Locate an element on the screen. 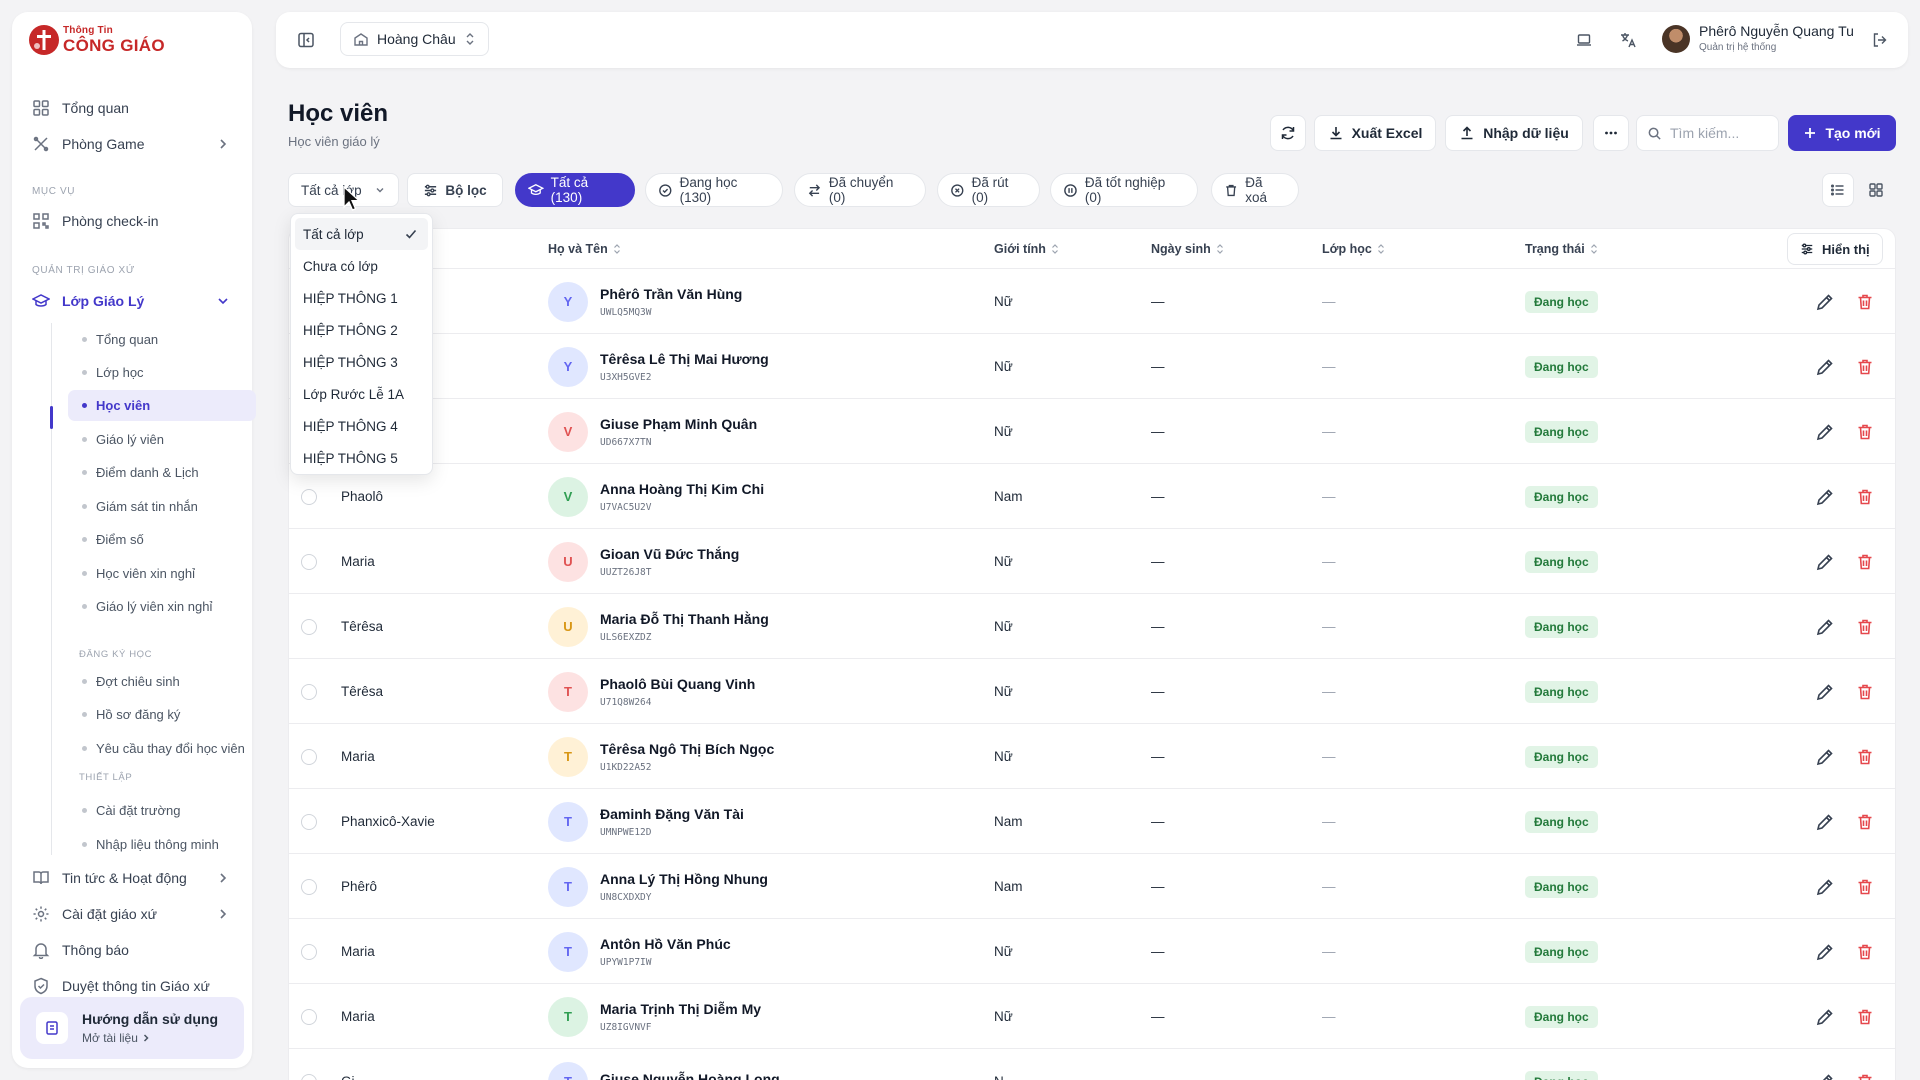 The width and height of the screenshot is (1920, 1080). dropdown-option-class: HIỆP THÔNG 5 is located at coordinates (361, 458).